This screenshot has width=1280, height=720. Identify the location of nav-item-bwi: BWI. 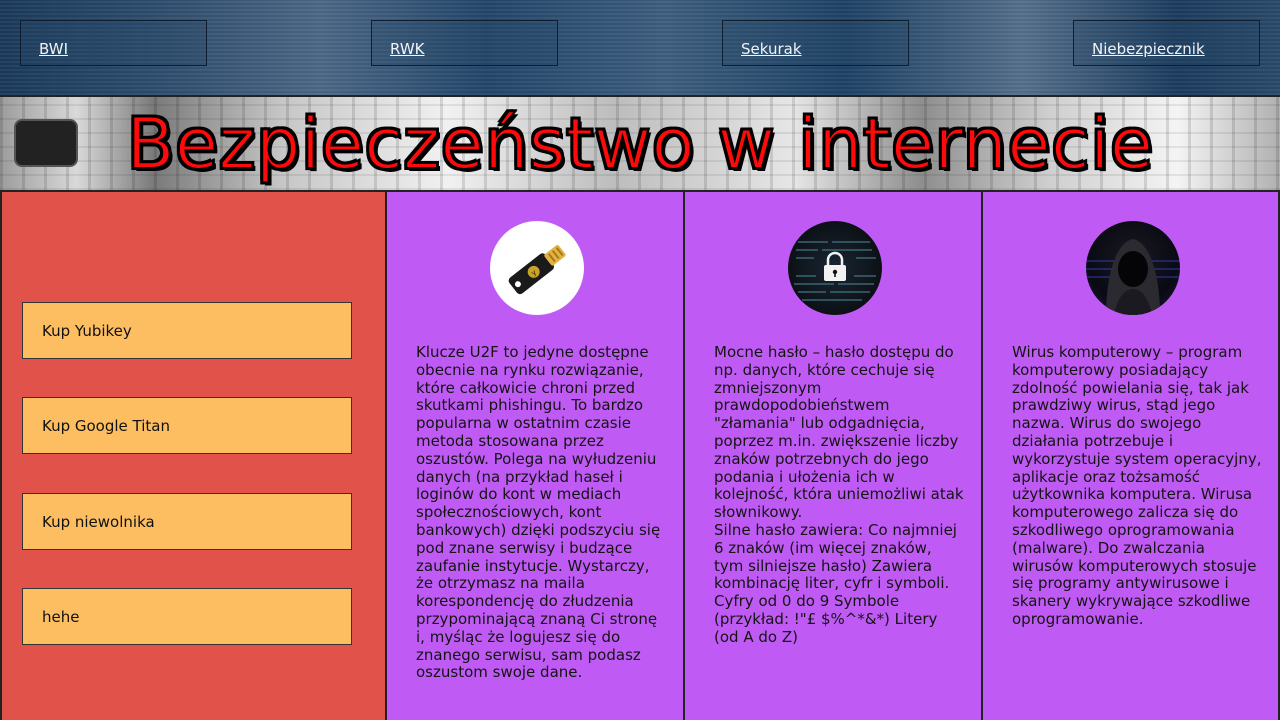
(113, 43).